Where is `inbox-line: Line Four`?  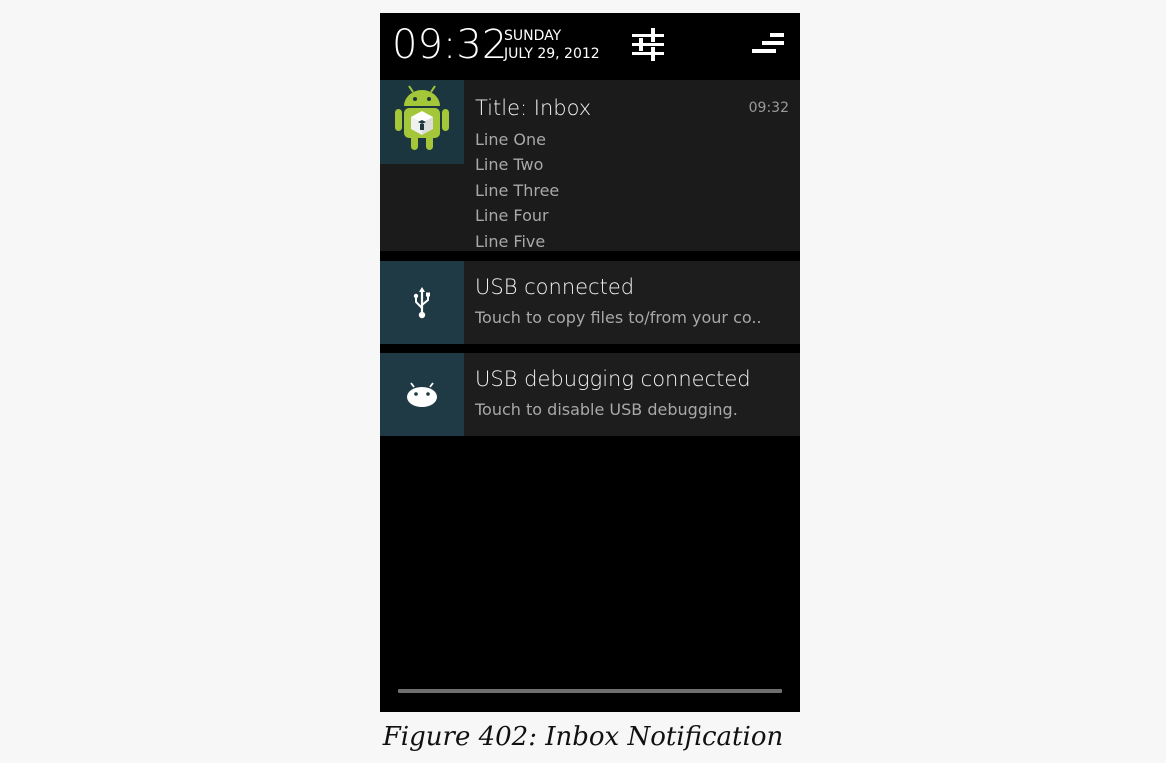
inbox-line: Line Four is located at coordinates (512, 216).